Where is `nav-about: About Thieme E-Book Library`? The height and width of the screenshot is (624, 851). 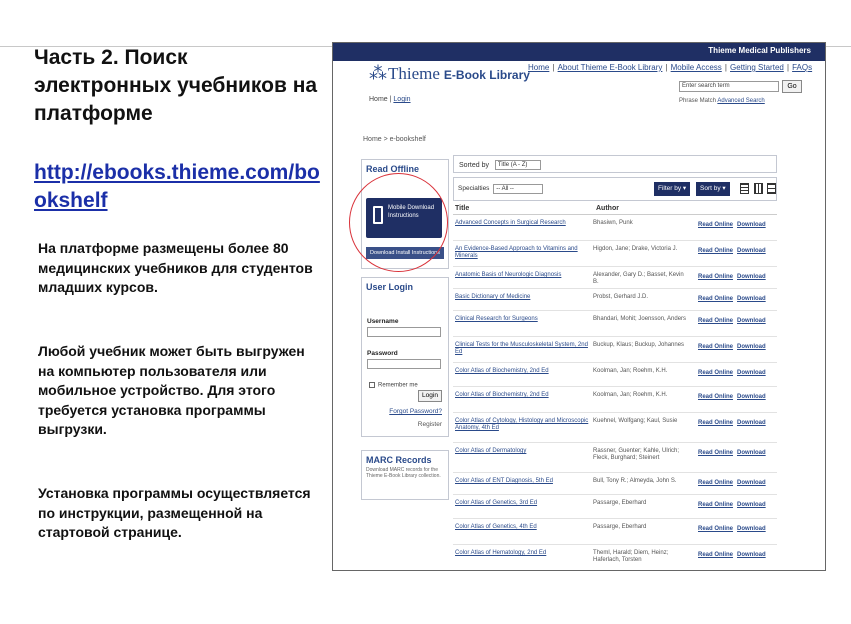
nav-about: About Thieme E-Book Library is located at coordinates (610, 67).